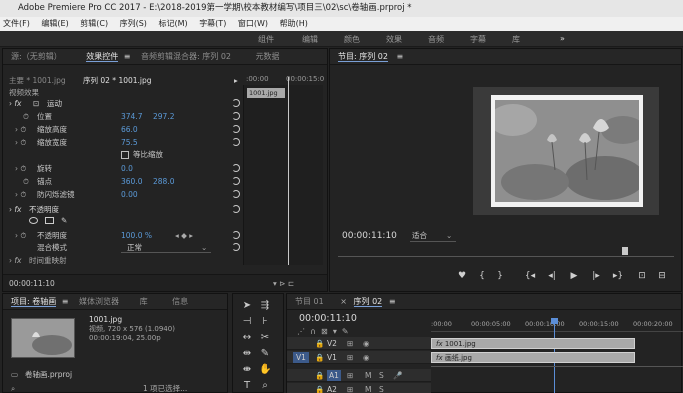 Image resolution: width=683 pixels, height=393 pixels. What do you see at coordinates (247, 386) in the screenshot?
I see `type-tool-icon: T` at bounding box center [247, 386].